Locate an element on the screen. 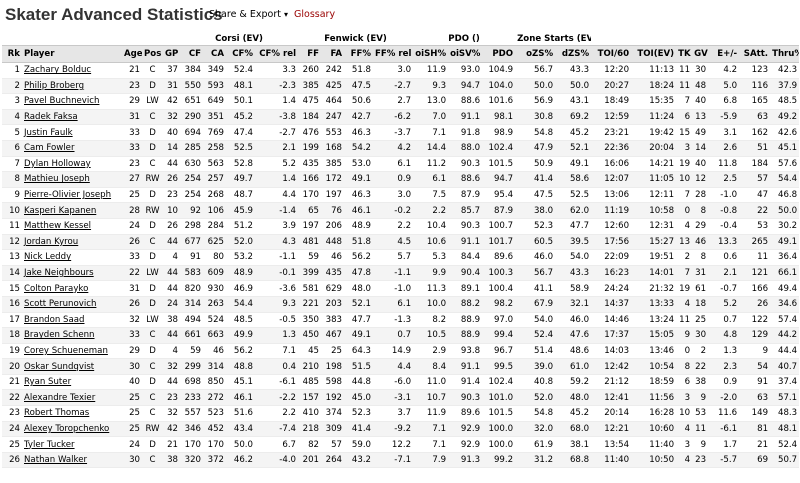 The height and width of the screenshot is (483, 800). table-cell: 12:31 is located at coordinates (654, 226).